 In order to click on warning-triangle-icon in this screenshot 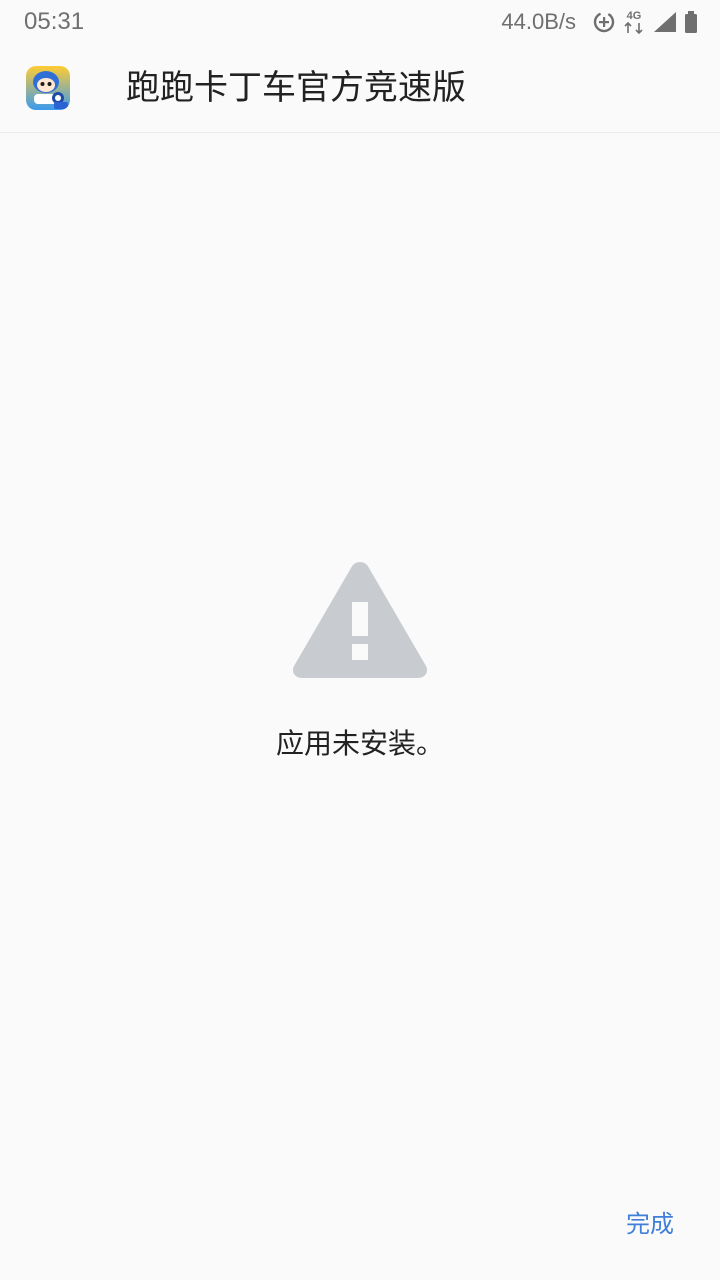, I will do `click(360, 618)`.